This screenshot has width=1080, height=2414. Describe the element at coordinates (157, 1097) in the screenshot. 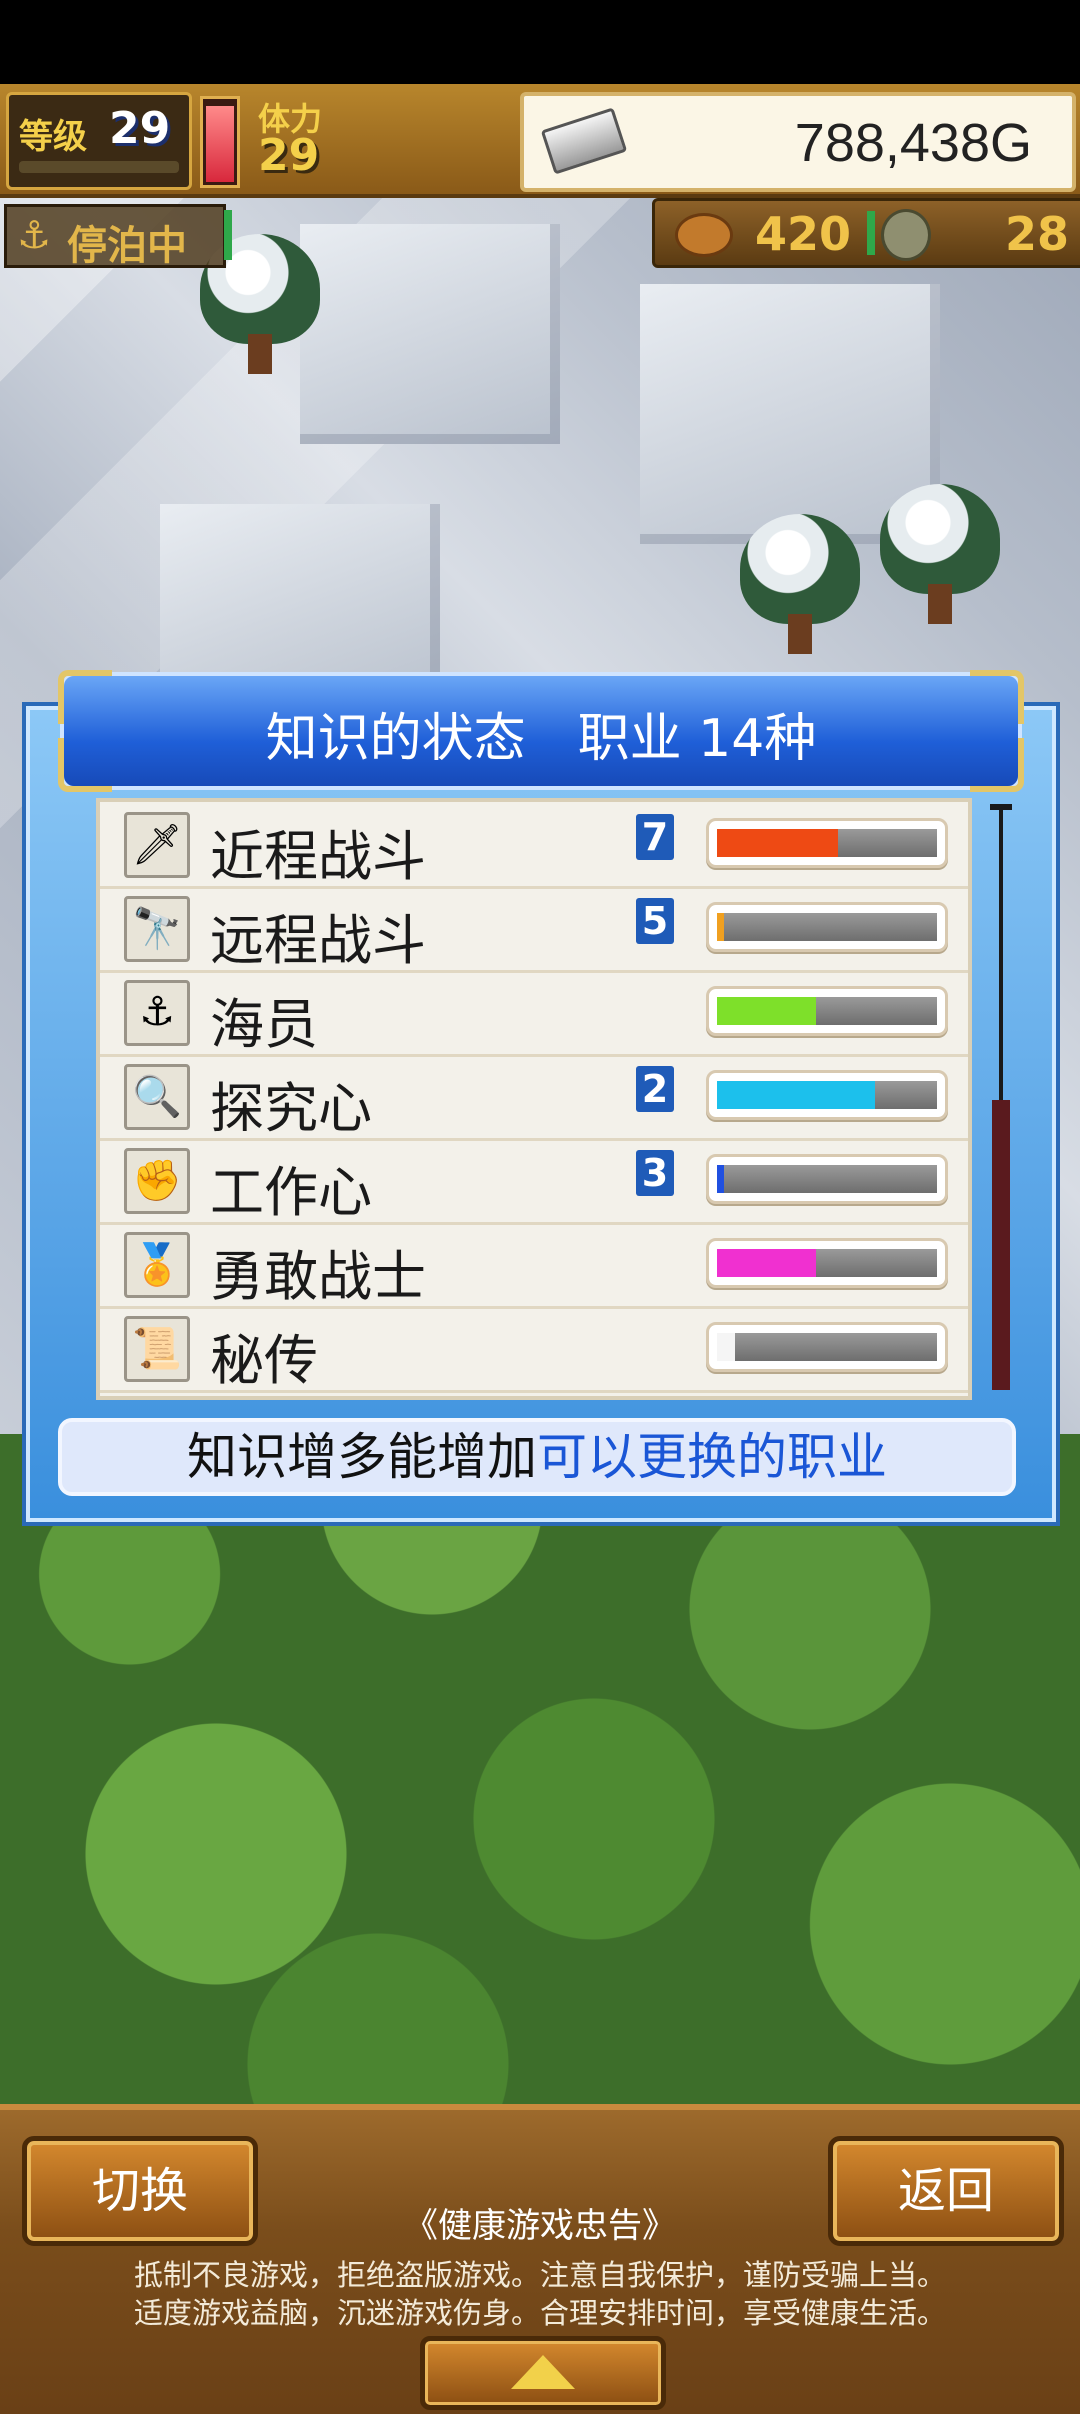

I see `magnifier-icon: 🔍` at that location.